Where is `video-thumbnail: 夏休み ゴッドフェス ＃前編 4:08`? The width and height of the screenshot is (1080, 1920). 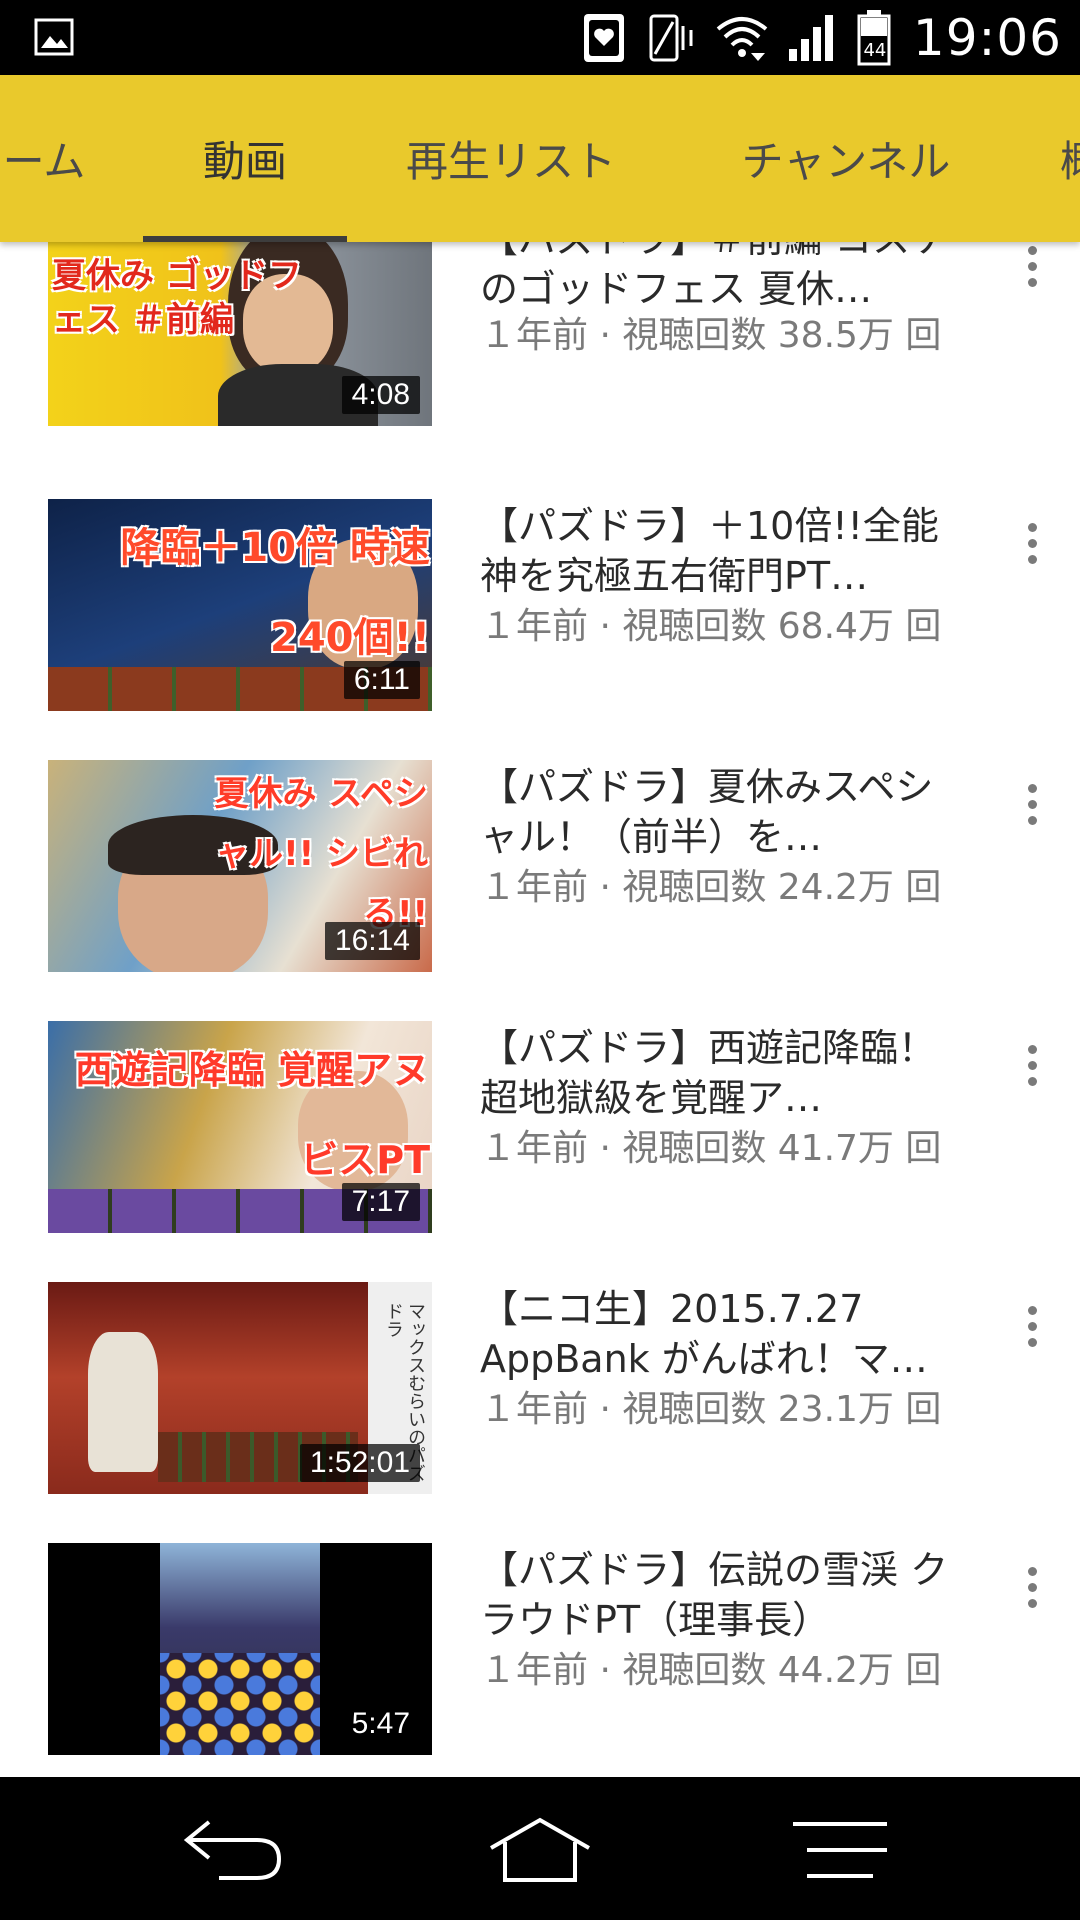 video-thumbnail: 夏休み ゴッドフェス ＃前編 4:08 is located at coordinates (240, 334).